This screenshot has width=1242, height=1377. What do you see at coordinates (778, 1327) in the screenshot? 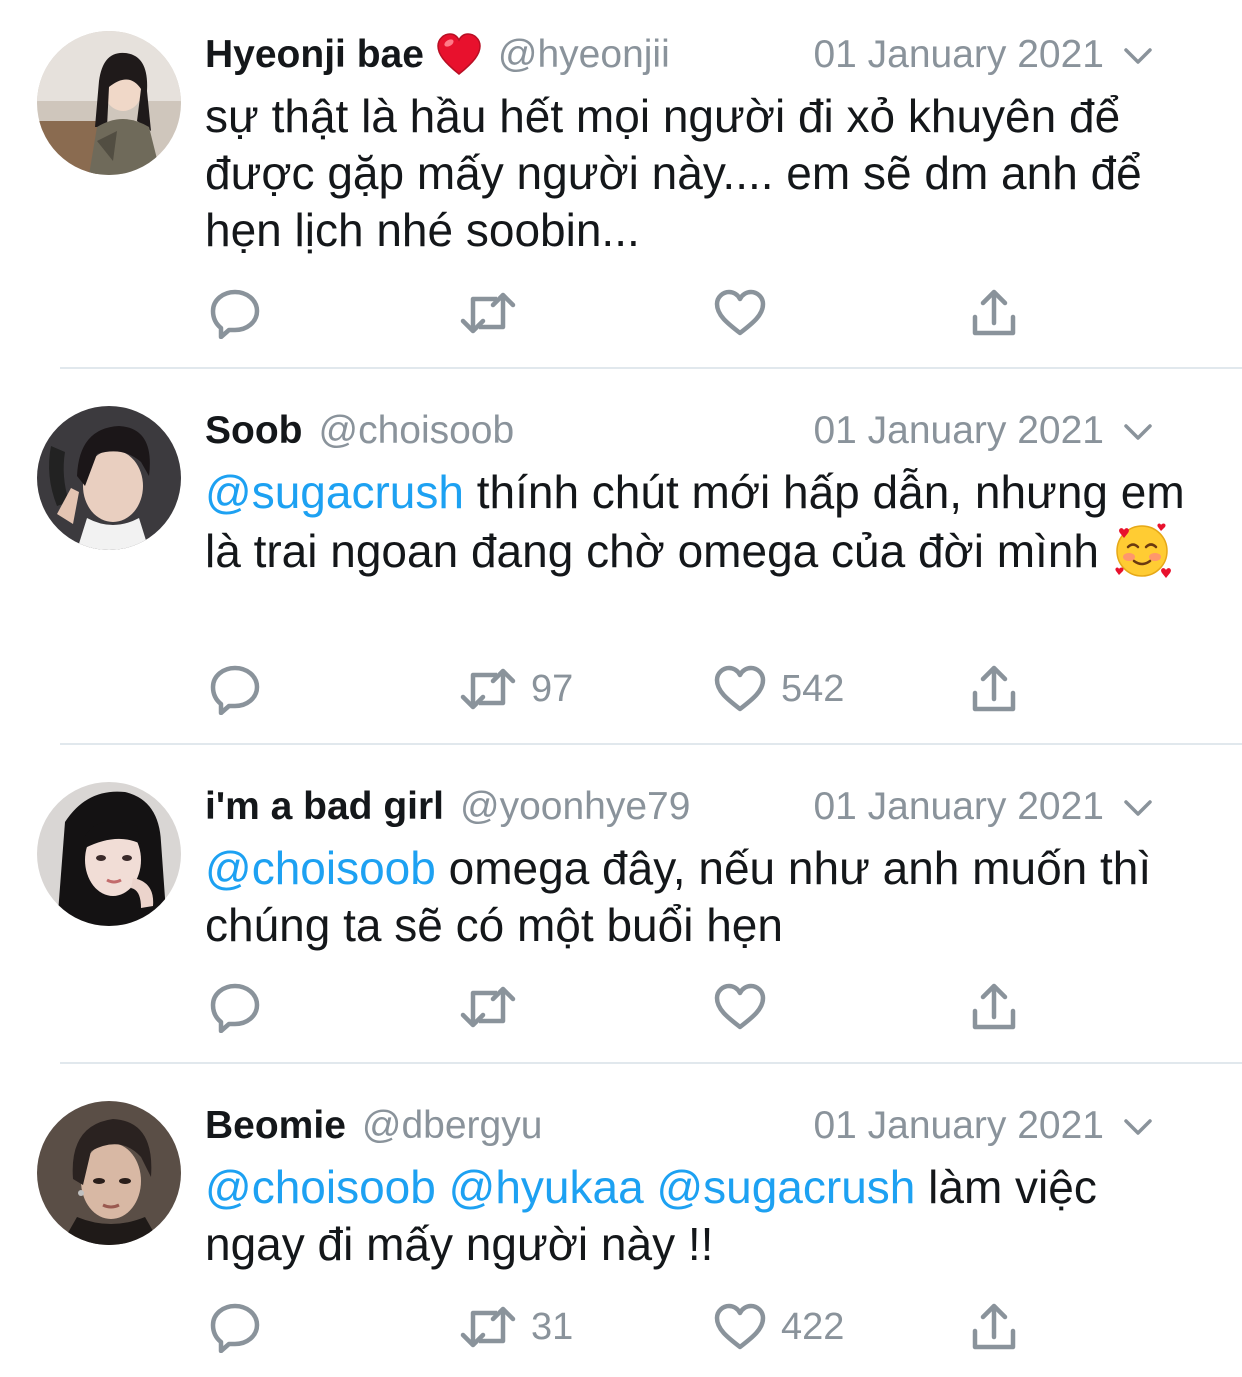
I see `like-button: 422` at bounding box center [778, 1327].